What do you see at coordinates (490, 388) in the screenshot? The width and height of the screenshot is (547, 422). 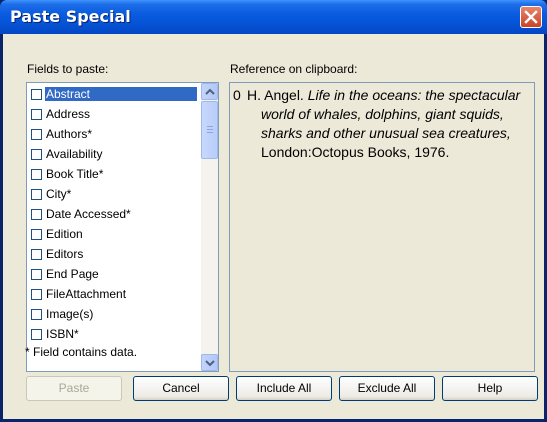 I see `help-button: Help` at bounding box center [490, 388].